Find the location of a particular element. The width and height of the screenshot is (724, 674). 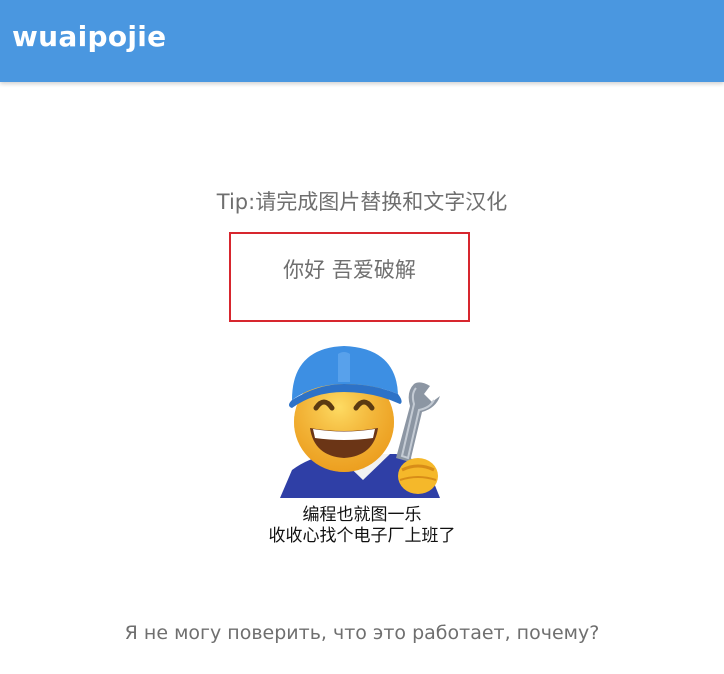

greeting-text: 你好 吾爱破解 is located at coordinates (349, 270).